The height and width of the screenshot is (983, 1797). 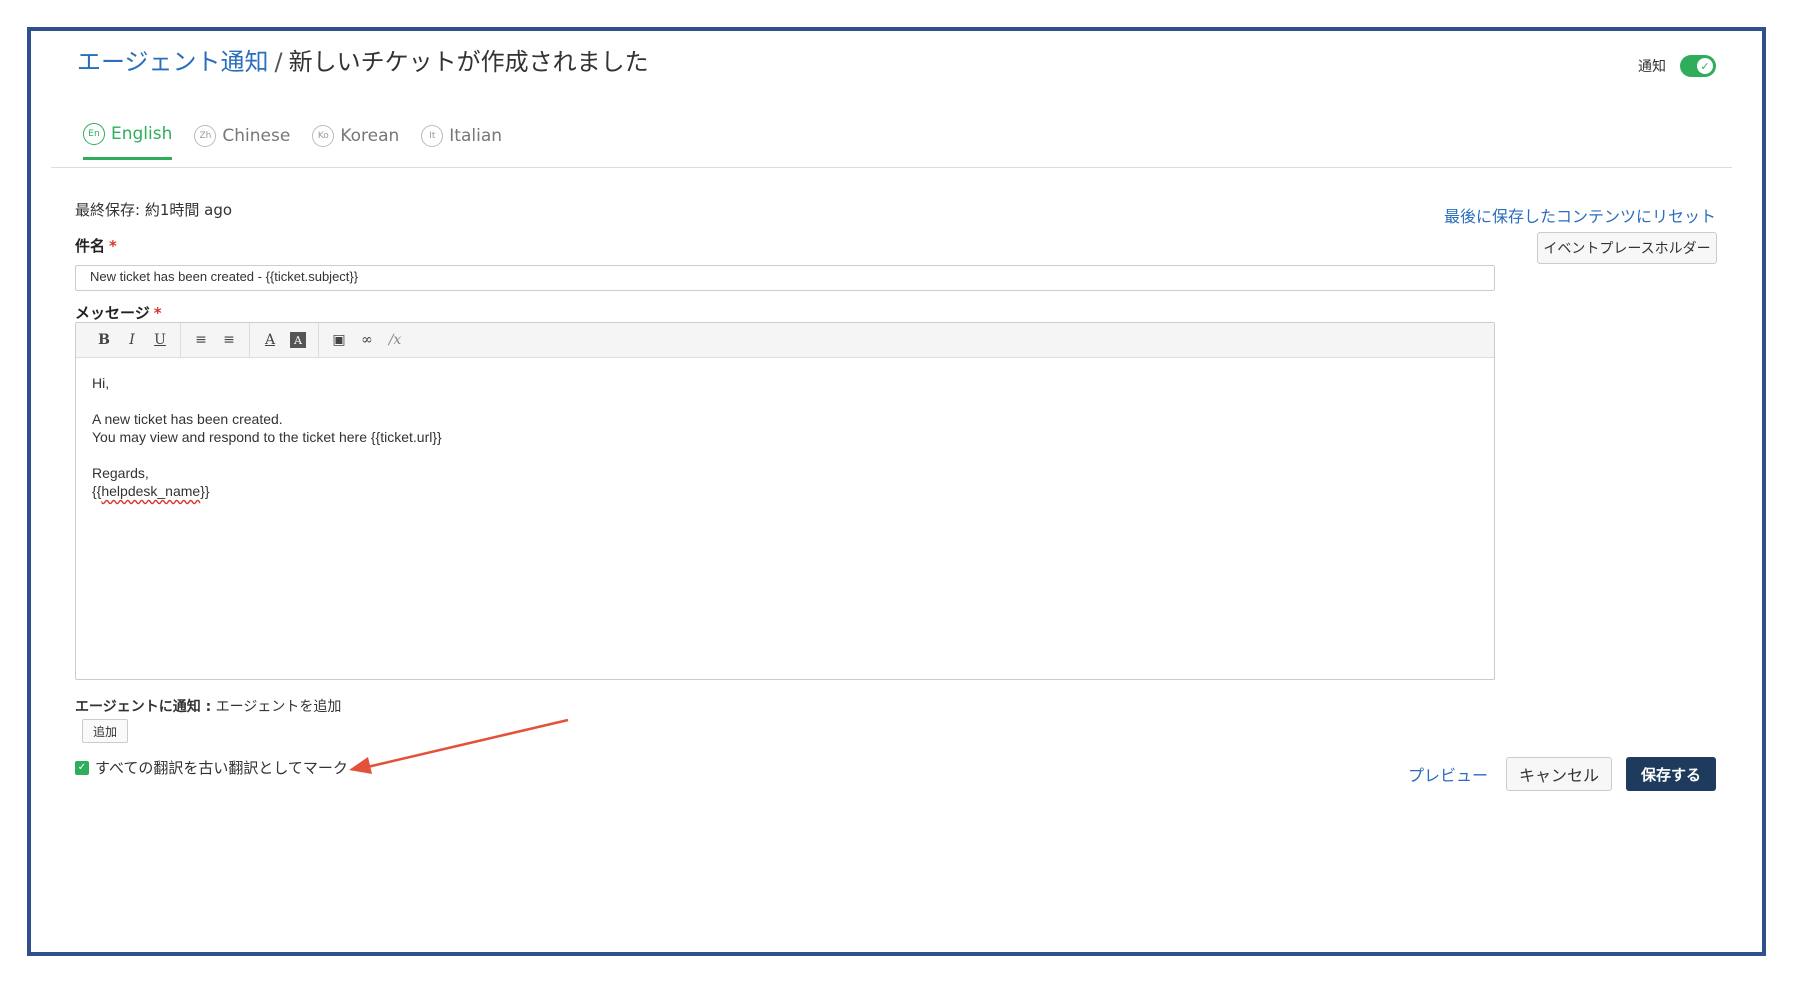 I want to click on notify-label: 通知, so click(x=1652, y=67).